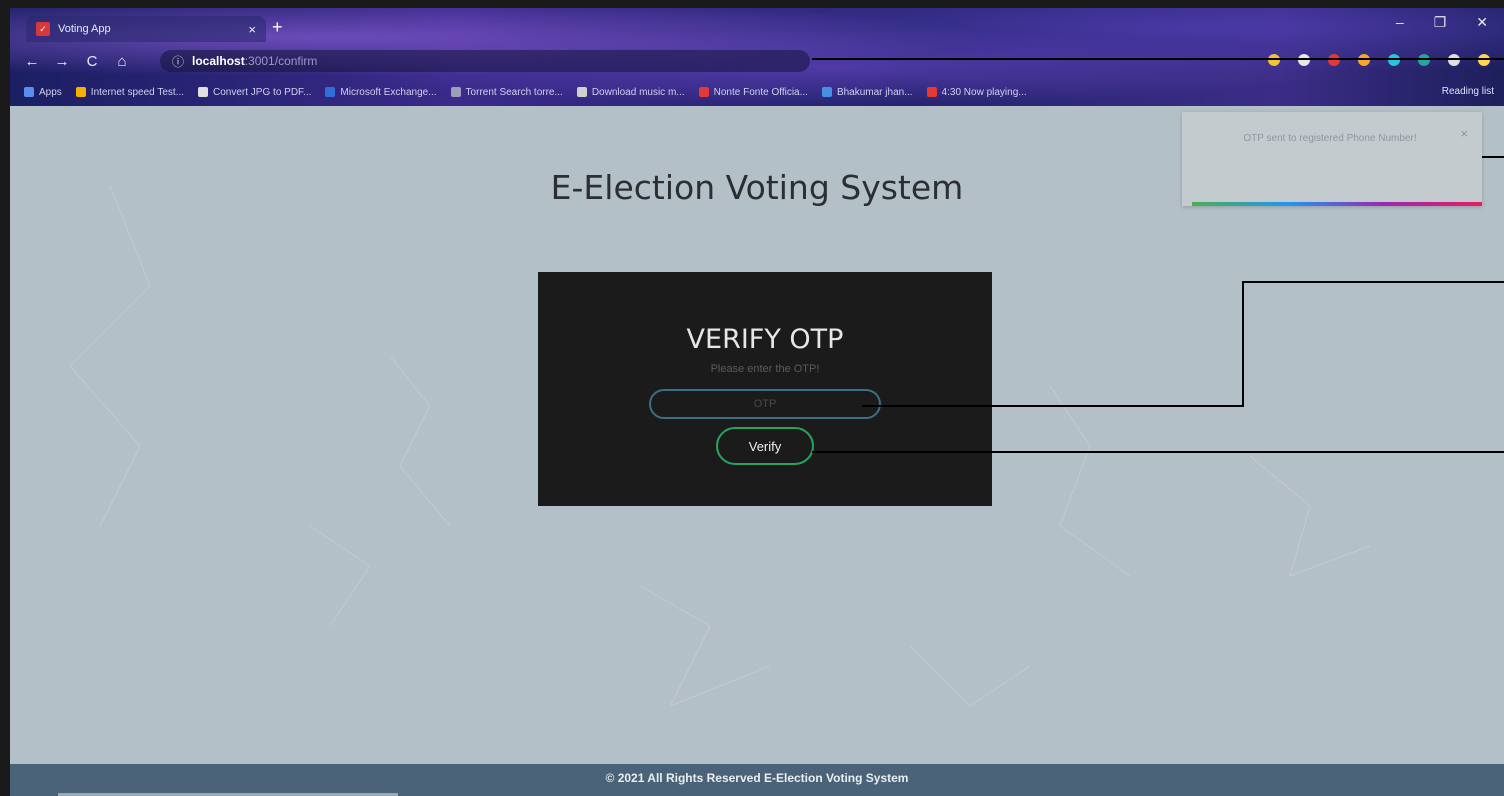  Describe the element at coordinates (765, 404) in the screenshot. I see `otp-input` at that location.